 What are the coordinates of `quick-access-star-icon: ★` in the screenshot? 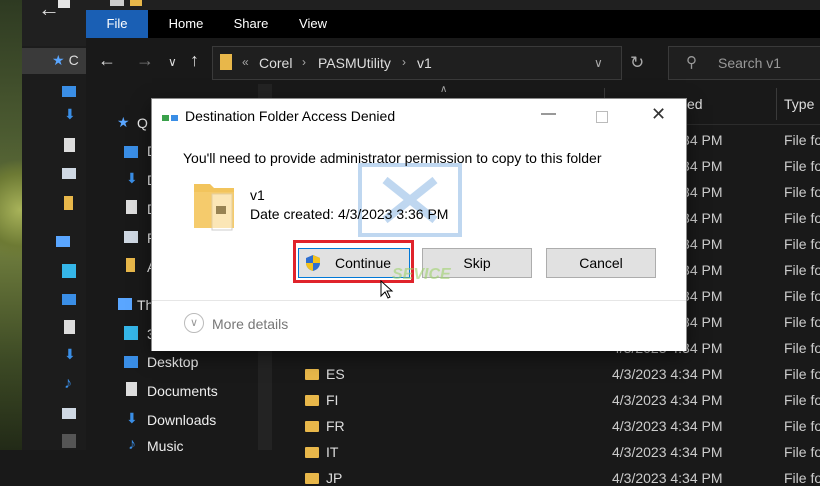 It's located at (123, 122).